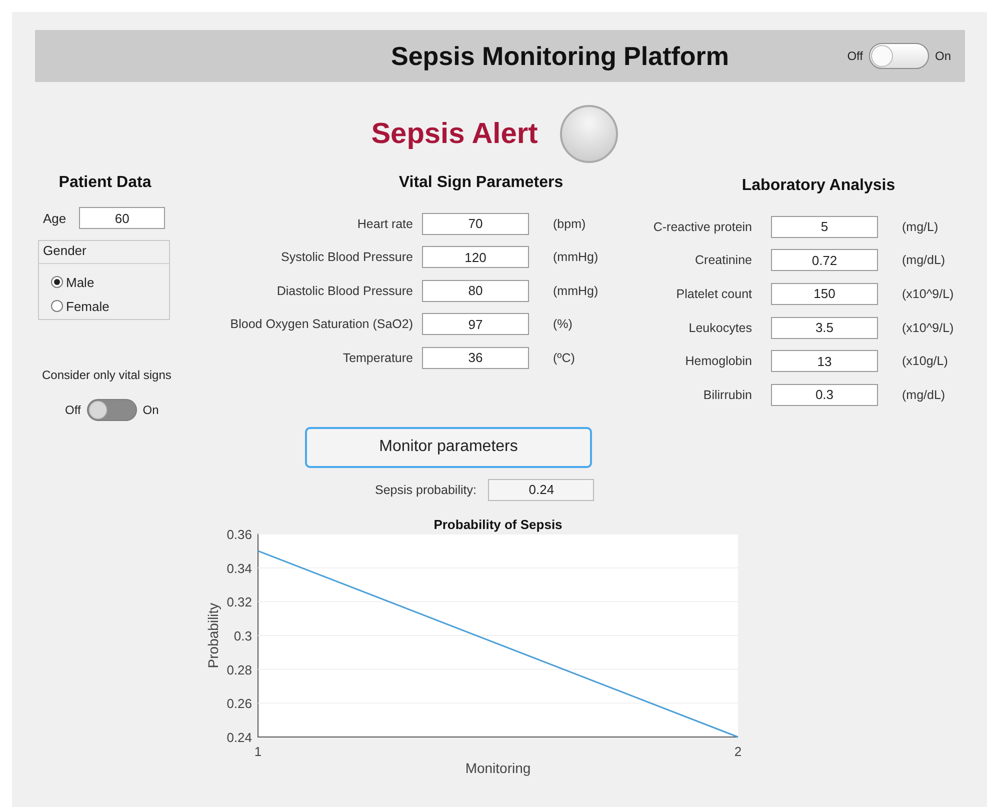 This screenshot has width=987, height=807. I want to click on tick-label: 0.26, so click(239, 703).